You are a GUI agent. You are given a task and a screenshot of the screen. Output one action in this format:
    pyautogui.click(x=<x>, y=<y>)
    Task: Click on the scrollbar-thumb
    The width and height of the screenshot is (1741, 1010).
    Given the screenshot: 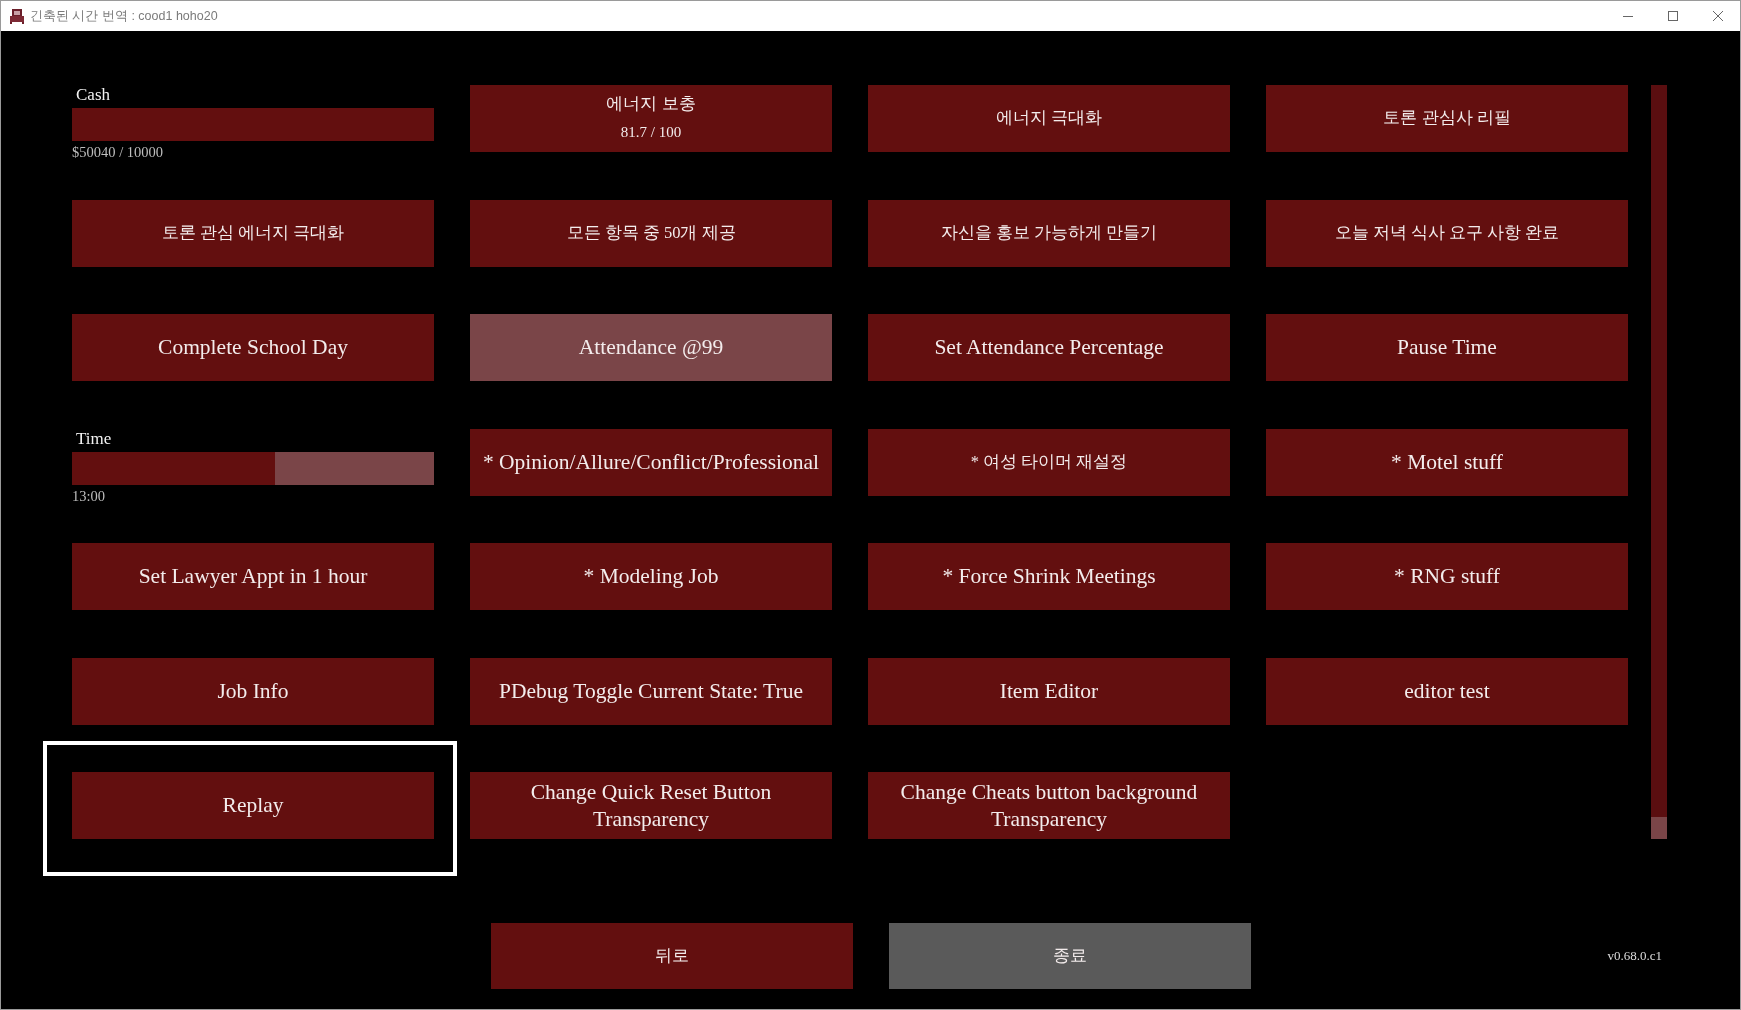 What is the action you would take?
    pyautogui.click(x=1659, y=828)
    